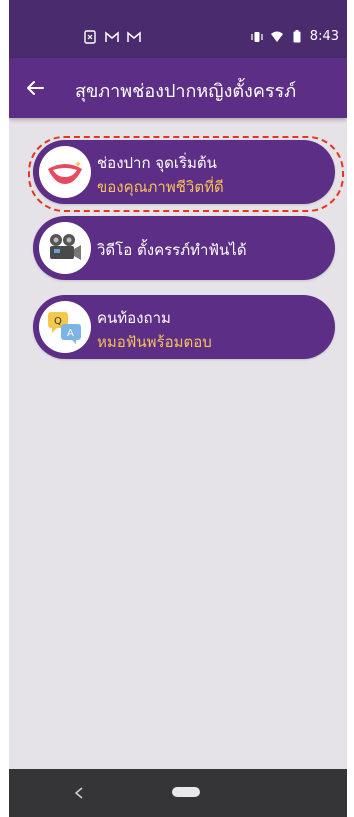 The width and height of the screenshot is (354, 817). I want to click on status-right-icons: 8:43, so click(294, 36).